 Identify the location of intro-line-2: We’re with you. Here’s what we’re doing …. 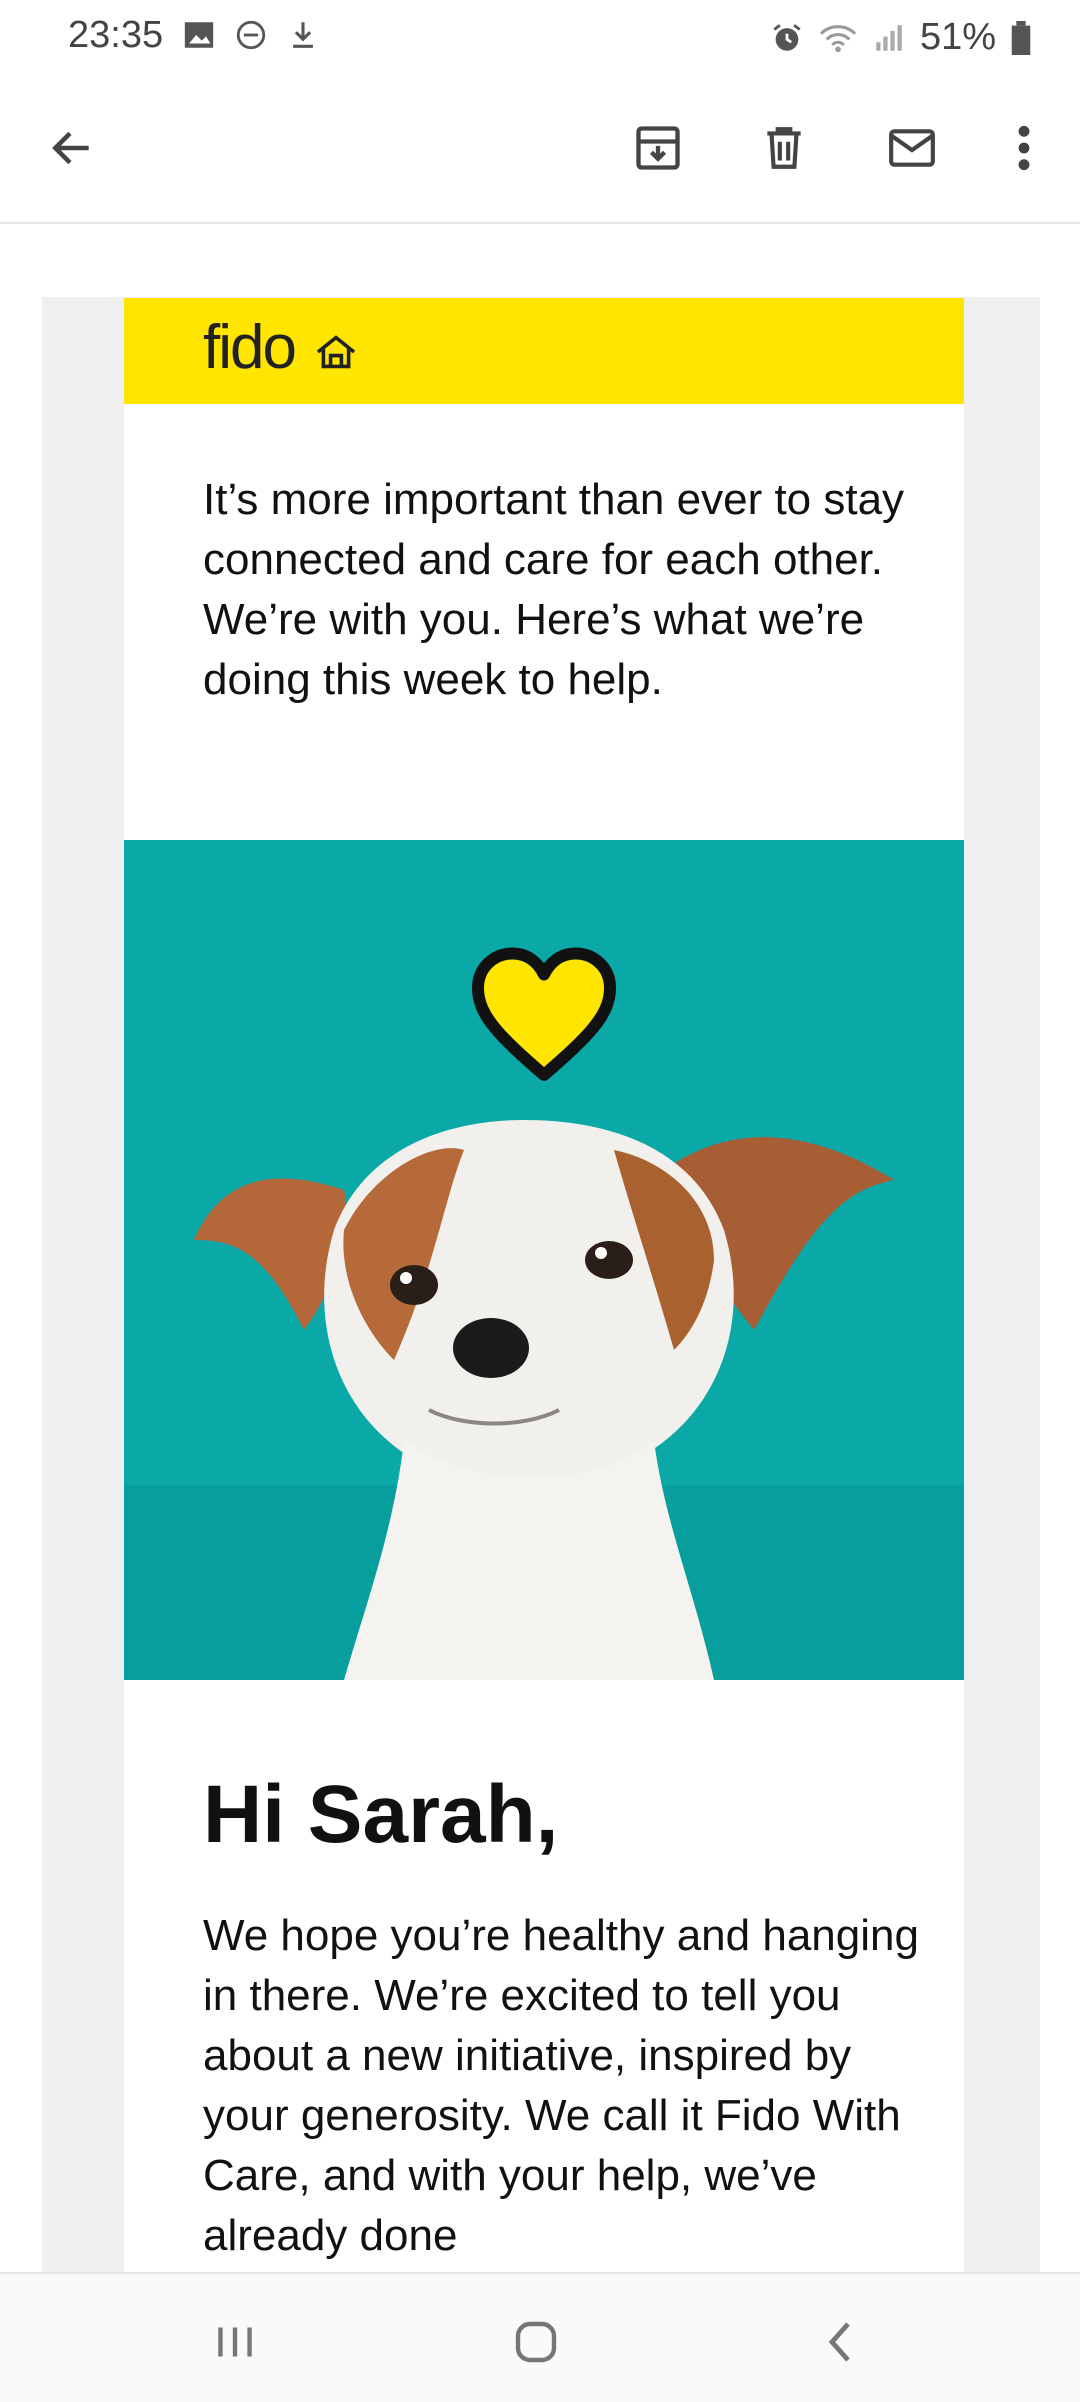
(534, 649).